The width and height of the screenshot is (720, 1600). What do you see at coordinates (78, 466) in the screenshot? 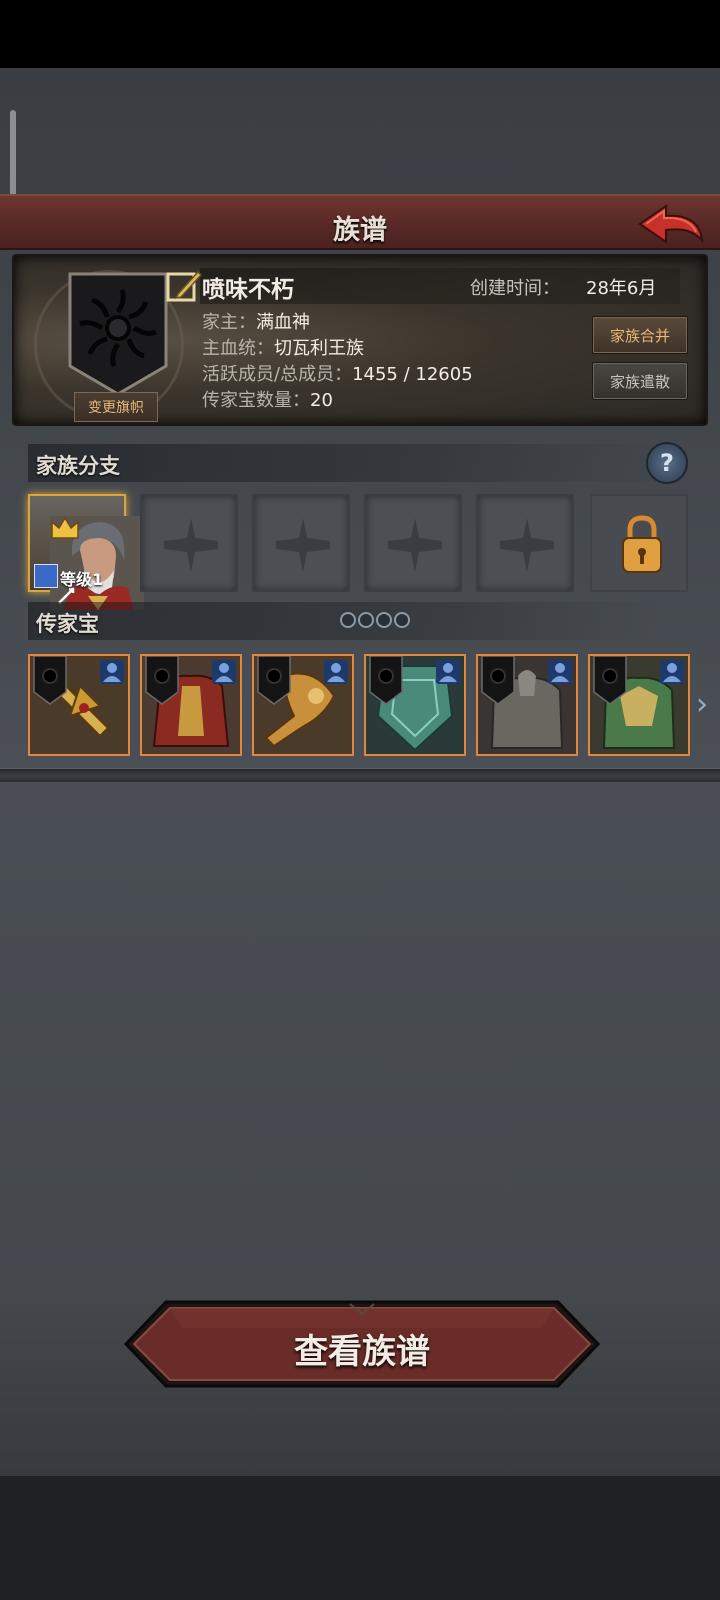
I see `branches-title: 家族分支` at bounding box center [78, 466].